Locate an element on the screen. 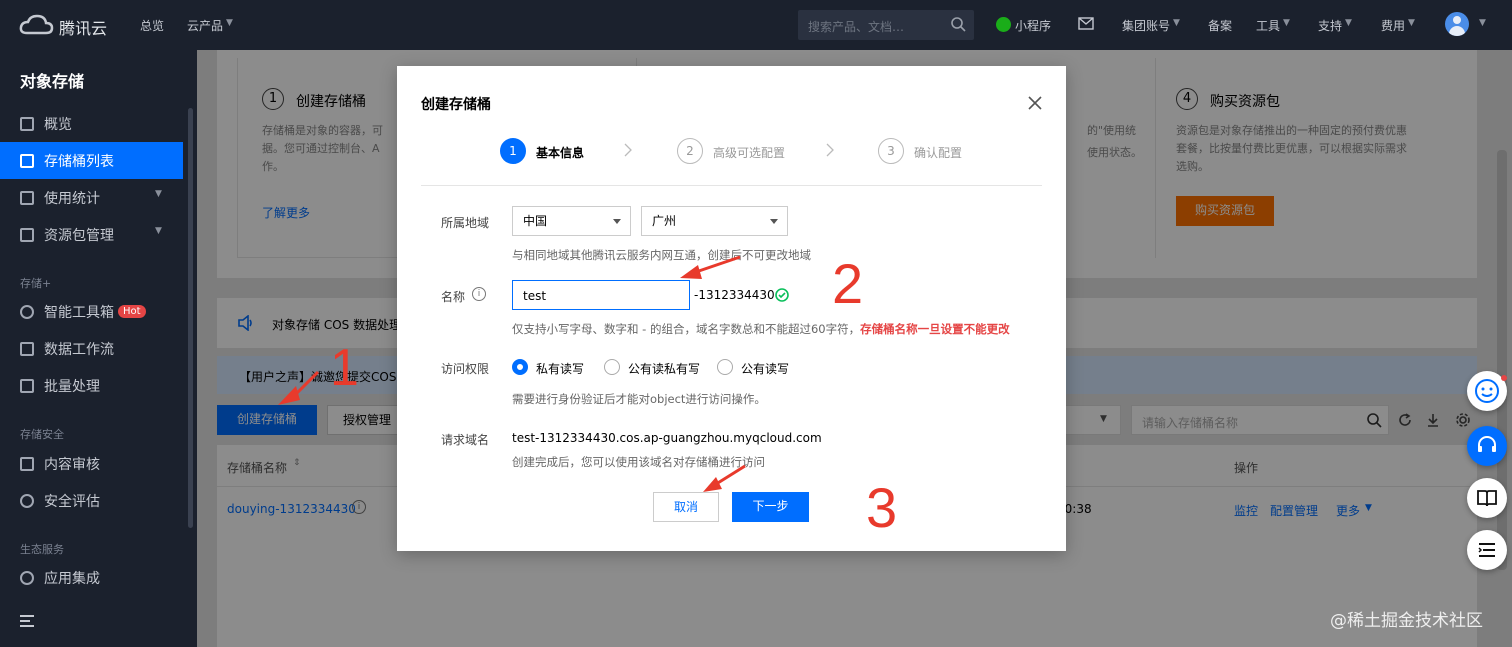  customer-service-button is located at coordinates (1487, 446).